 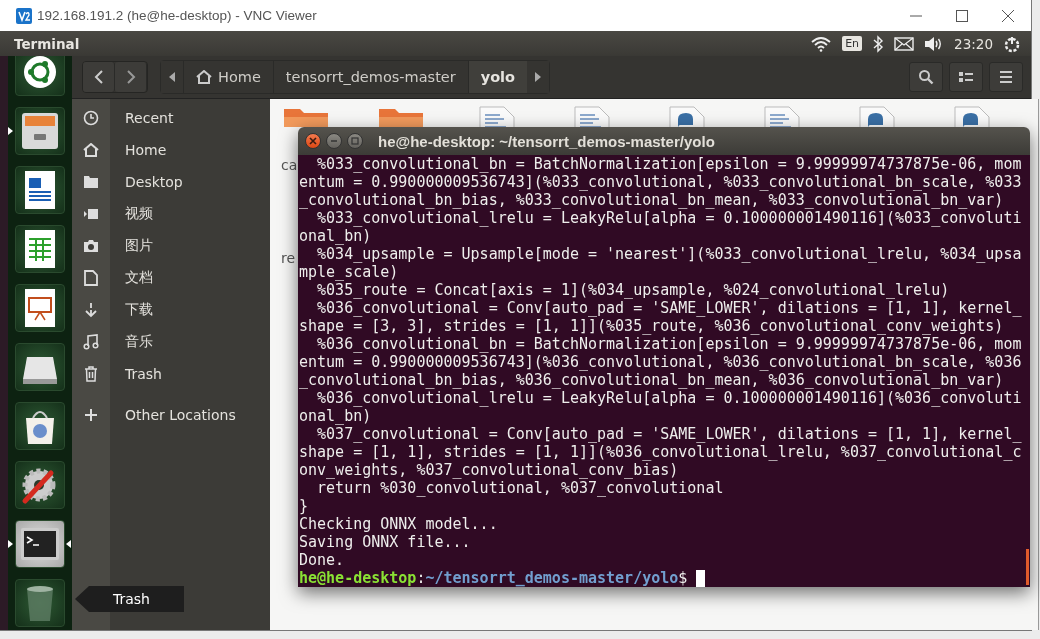 I want to click on terminal-output-line: entum = 0.990000009536743](%033_convolutional, %033_convolutional_bn_scale, %033, so click(x=660, y=182).